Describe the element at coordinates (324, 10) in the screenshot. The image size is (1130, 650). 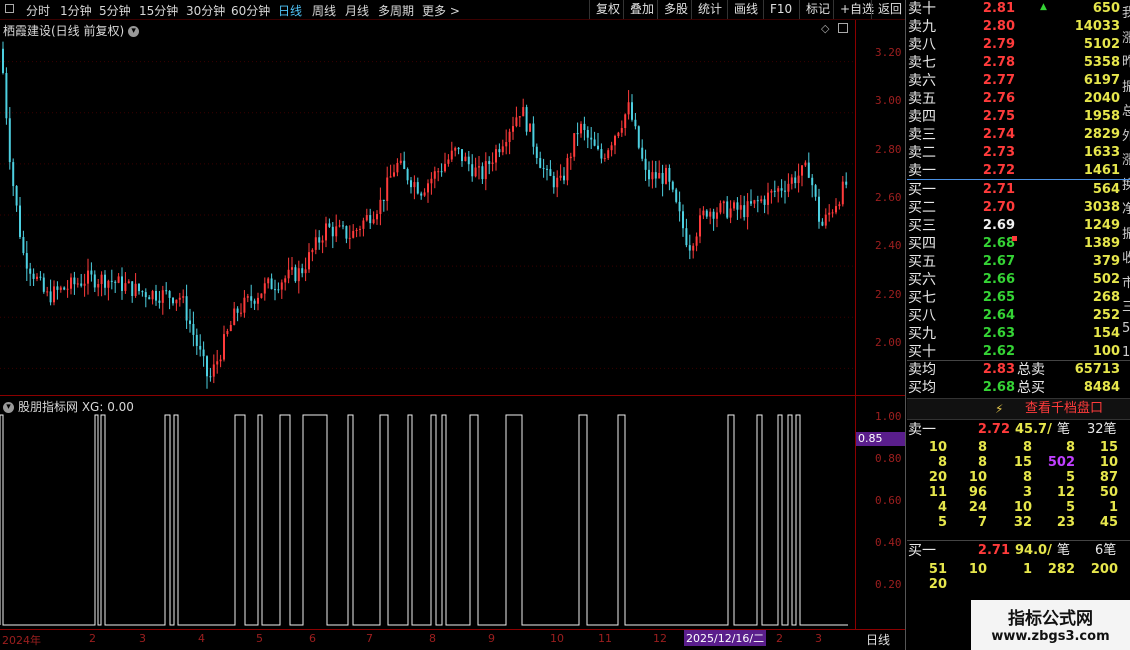
I see `tab-period-weekly: 周线` at that location.